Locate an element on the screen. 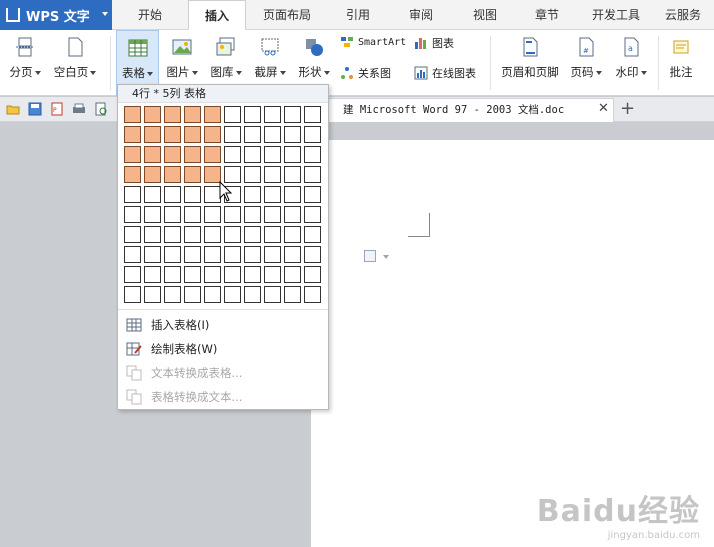  paste-options-icon is located at coordinates (370, 256).